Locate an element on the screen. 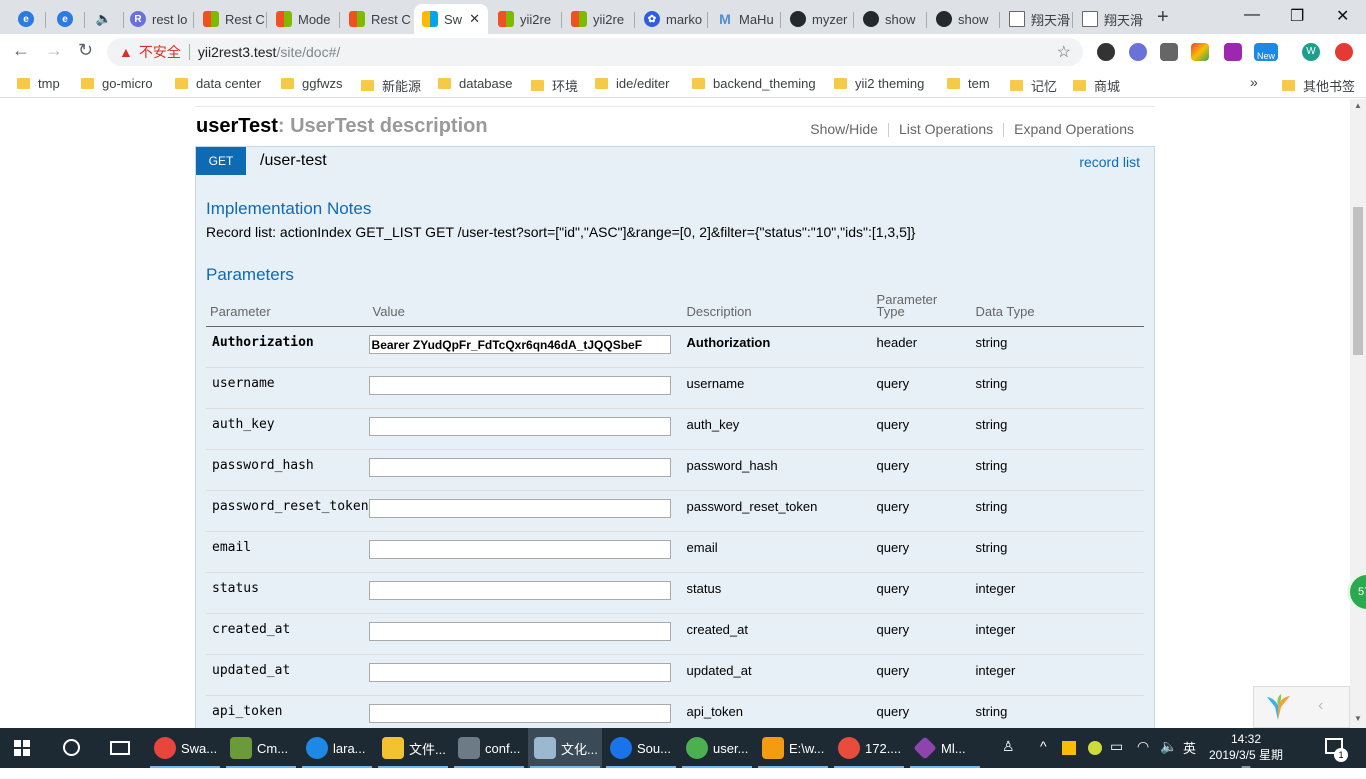 The height and width of the screenshot is (779, 1366). cortana-search-icon is located at coordinates (71, 747).